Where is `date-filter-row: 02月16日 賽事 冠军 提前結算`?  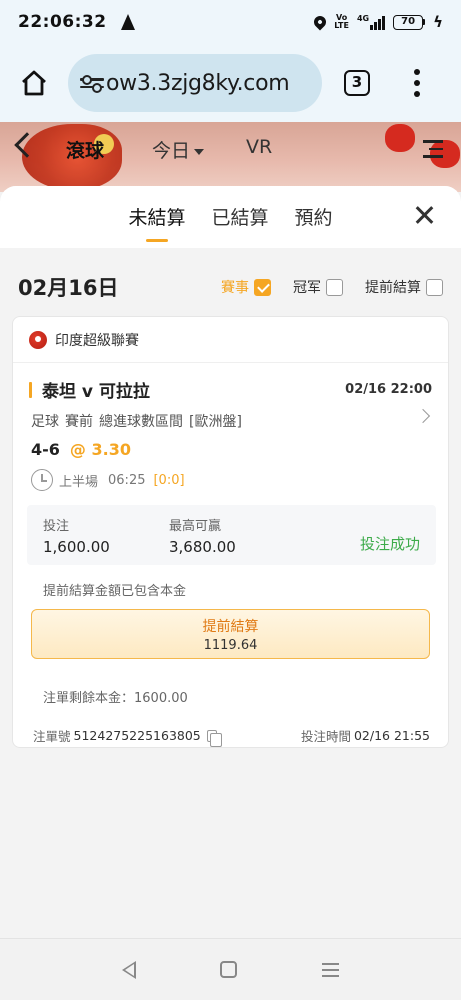 date-filter-row: 02月16日 賽事 冠军 提前結算 is located at coordinates (230, 287).